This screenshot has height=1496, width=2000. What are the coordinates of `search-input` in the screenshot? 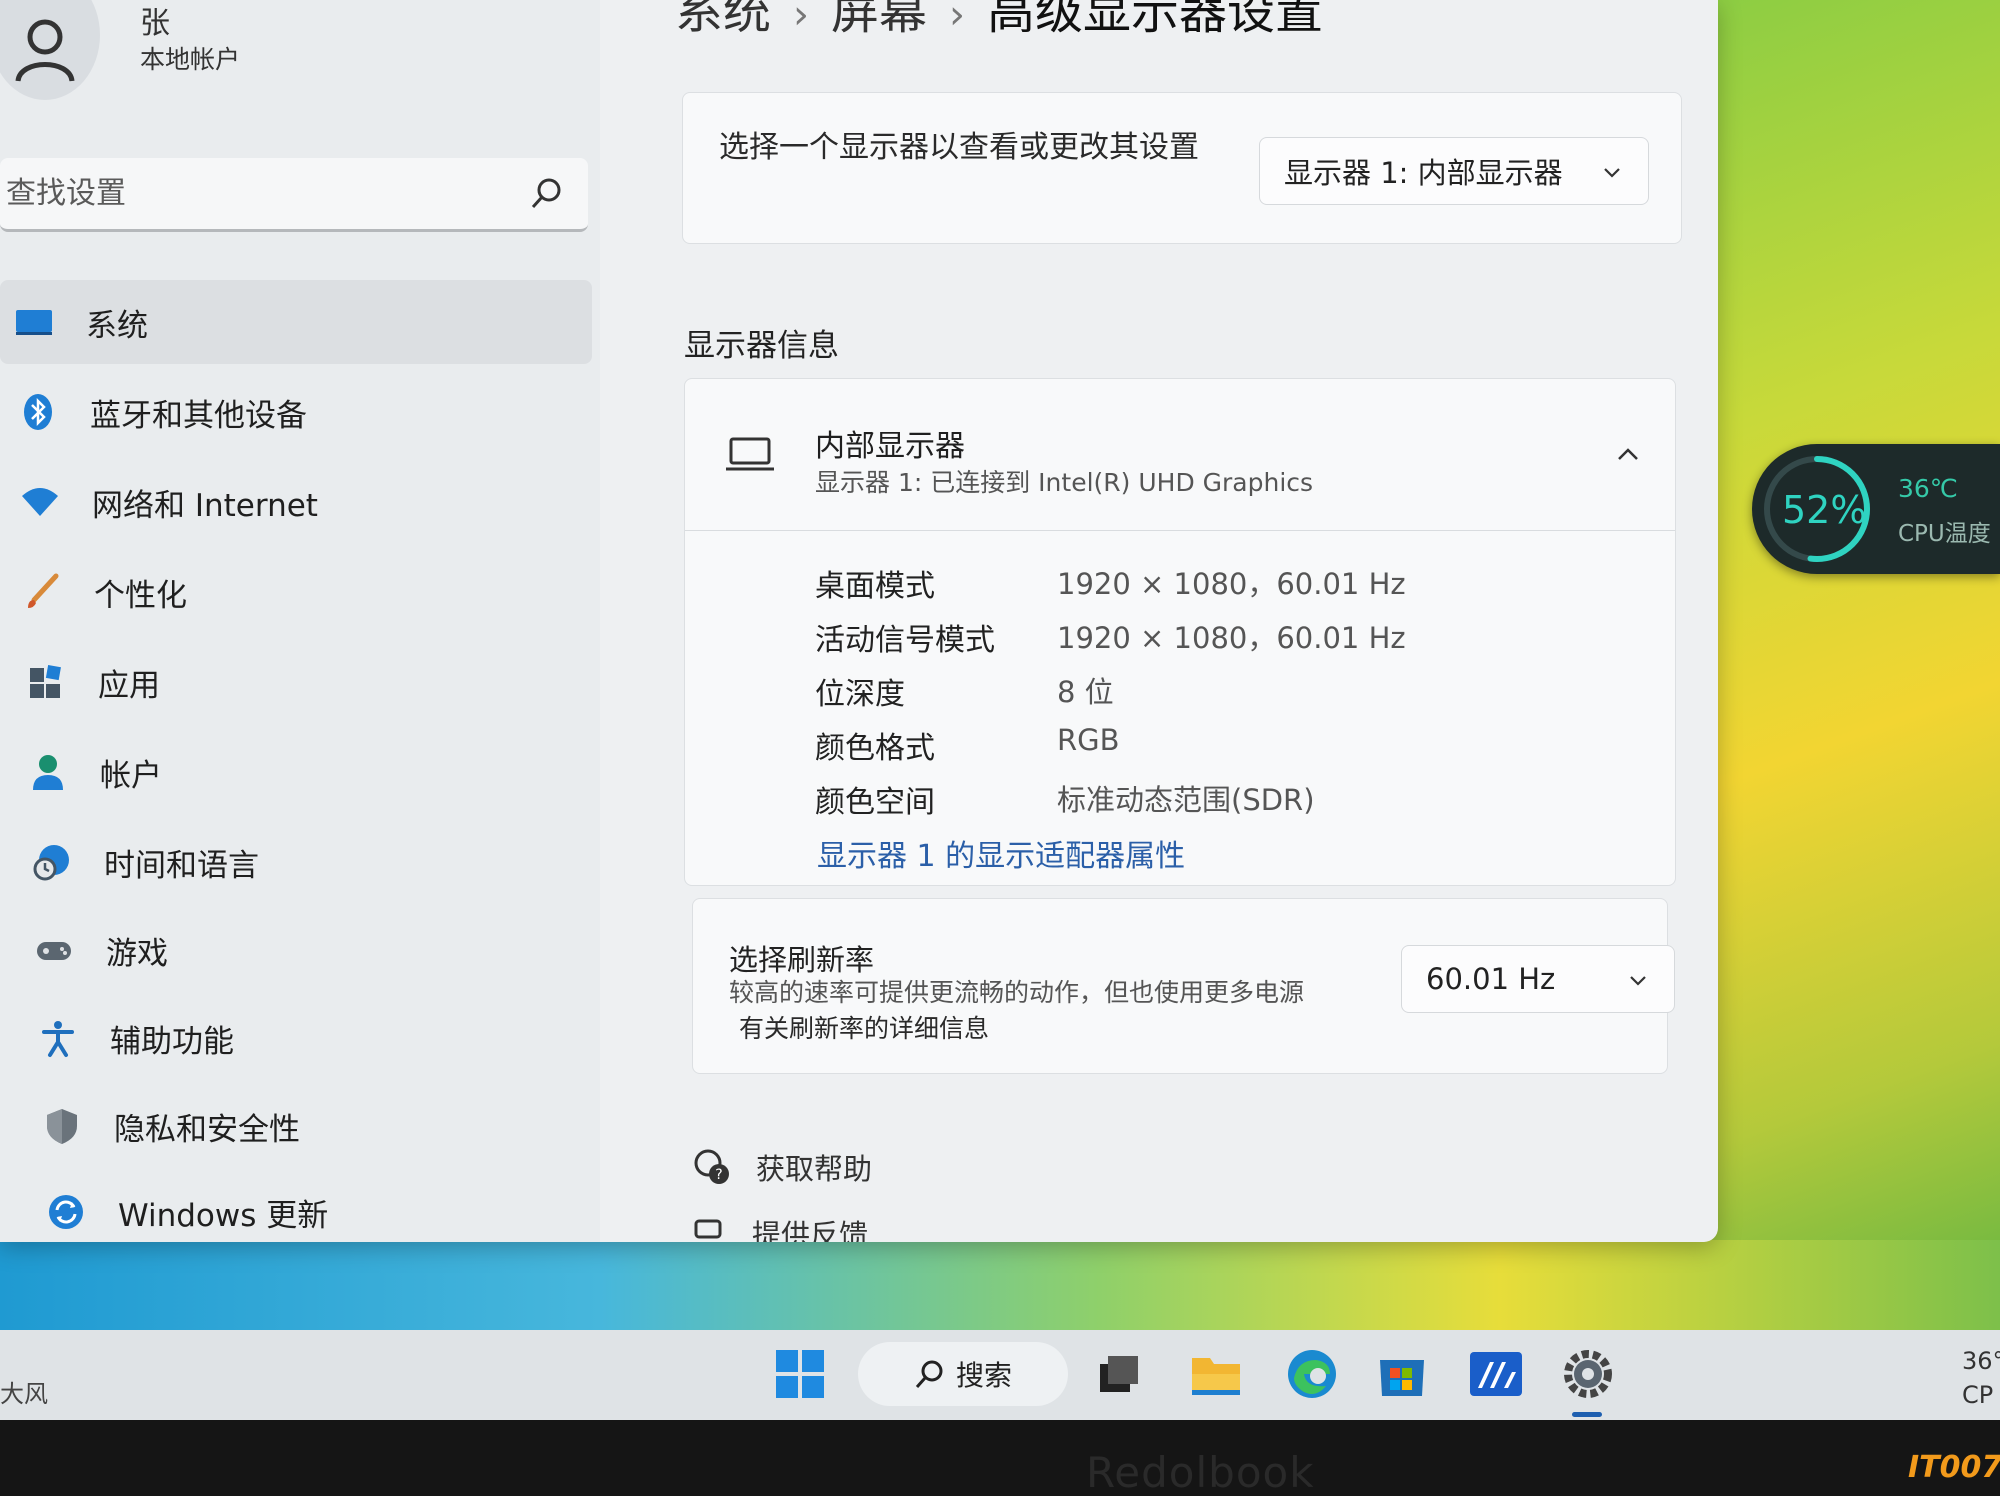 It's located at (256, 193).